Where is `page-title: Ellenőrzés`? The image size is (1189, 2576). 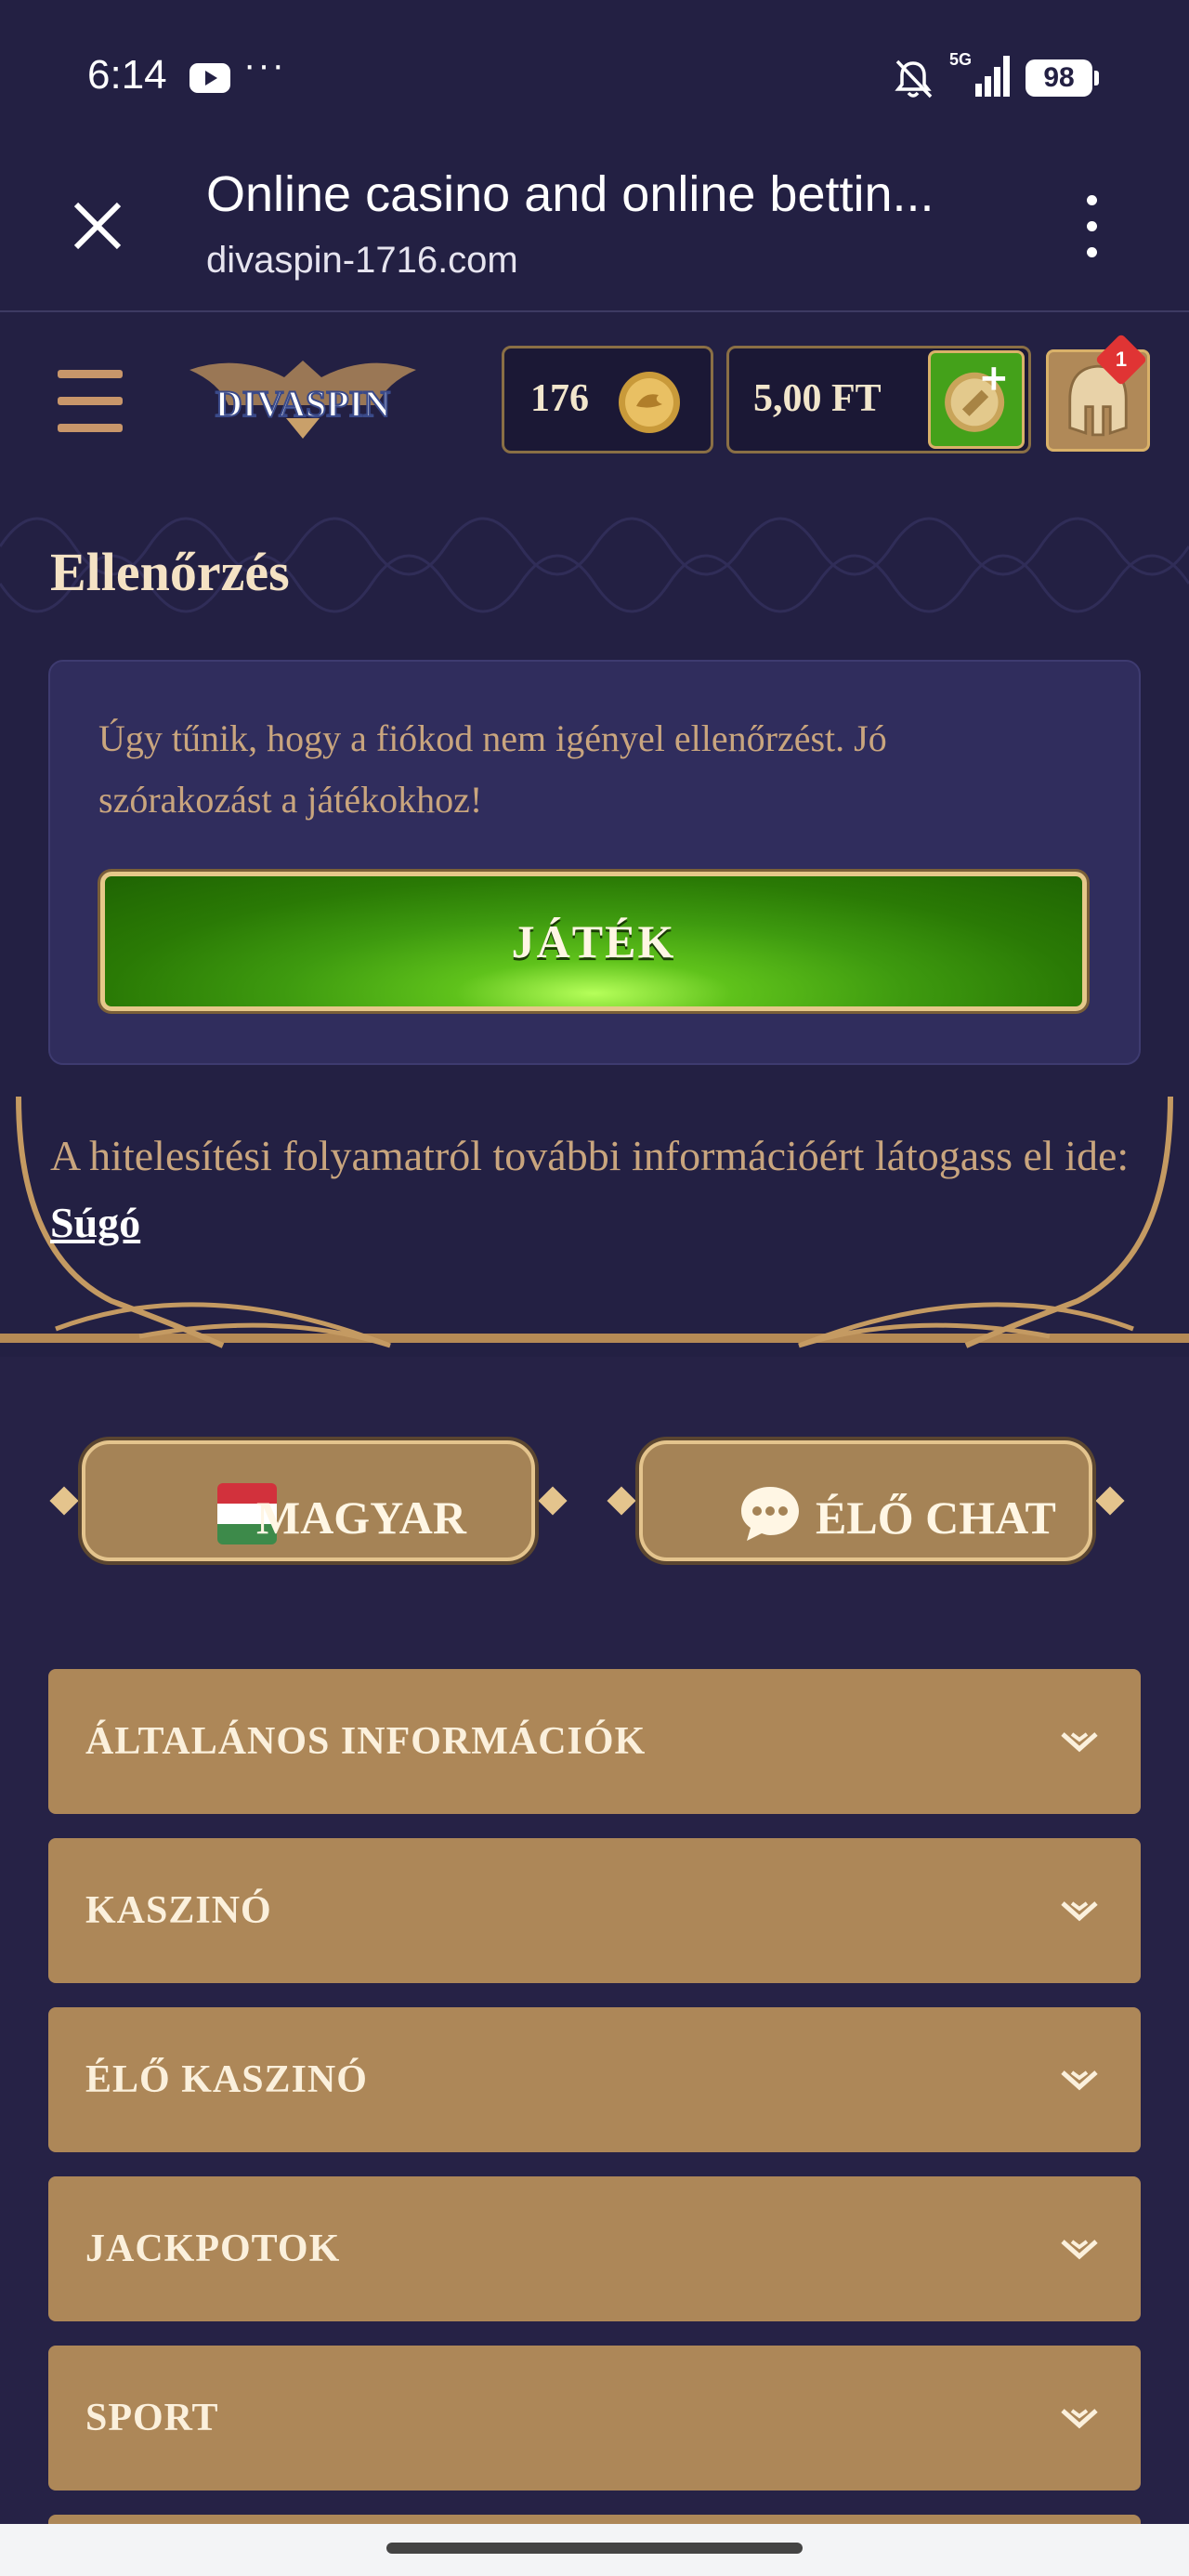
page-title: Ellenőrzés is located at coordinates (170, 572).